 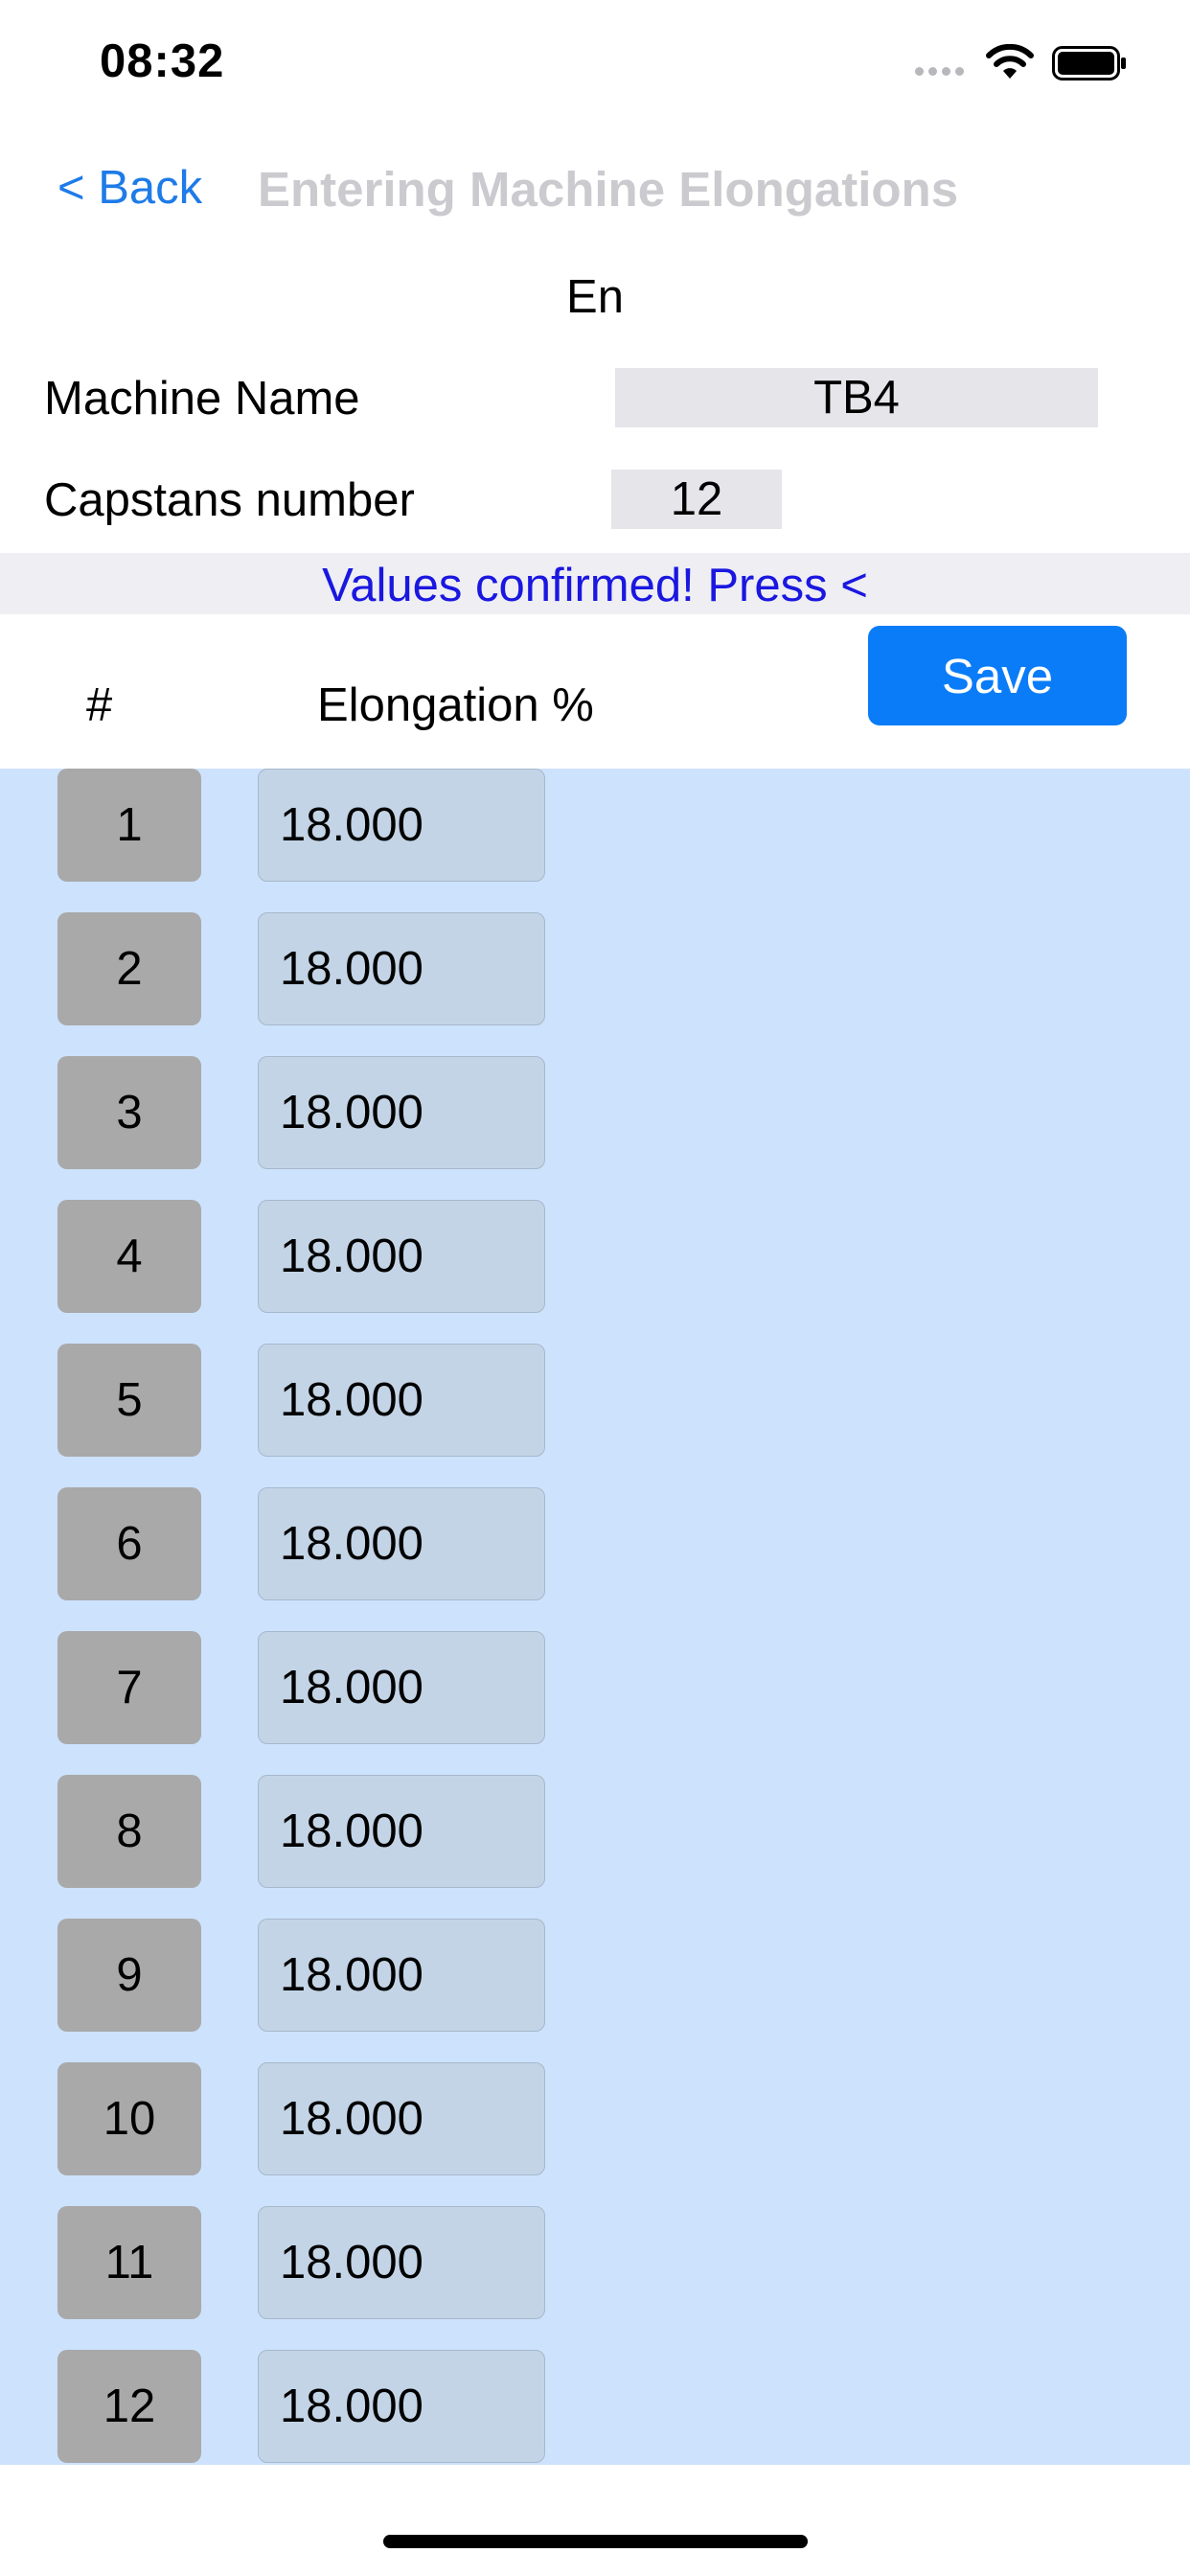 What do you see at coordinates (456, 705) in the screenshot?
I see `column-header-elongation: Elongation %` at bounding box center [456, 705].